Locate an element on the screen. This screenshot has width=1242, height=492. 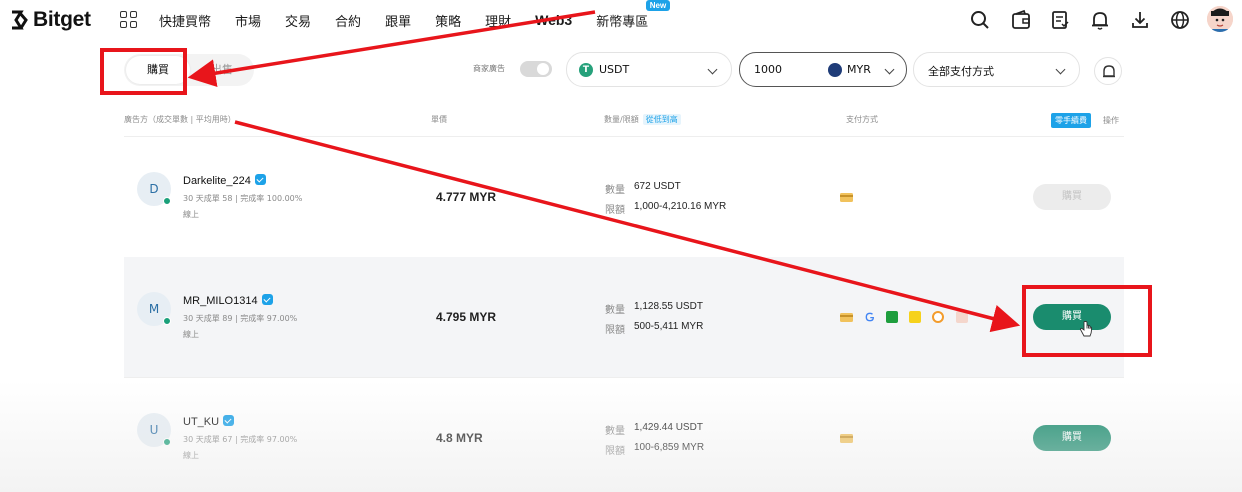
apps-grid-icon is located at coordinates (128, 19).